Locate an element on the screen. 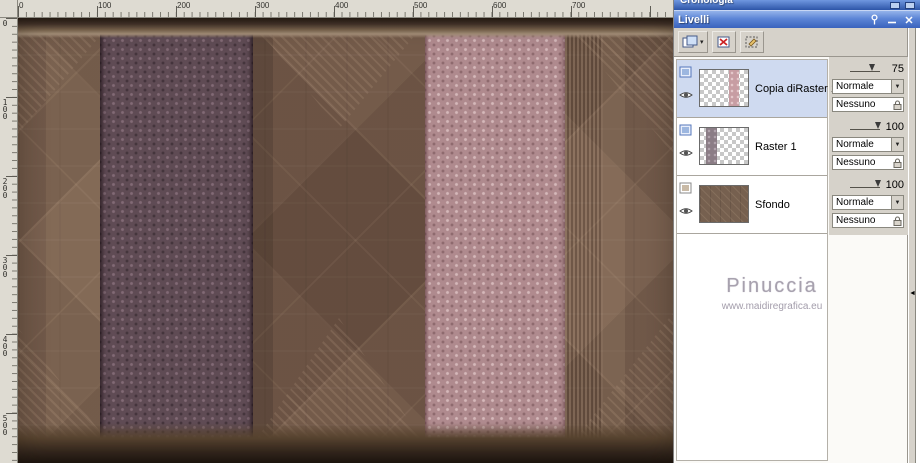  layer-name: Copia diRaster 1 is located at coordinates (796, 88).